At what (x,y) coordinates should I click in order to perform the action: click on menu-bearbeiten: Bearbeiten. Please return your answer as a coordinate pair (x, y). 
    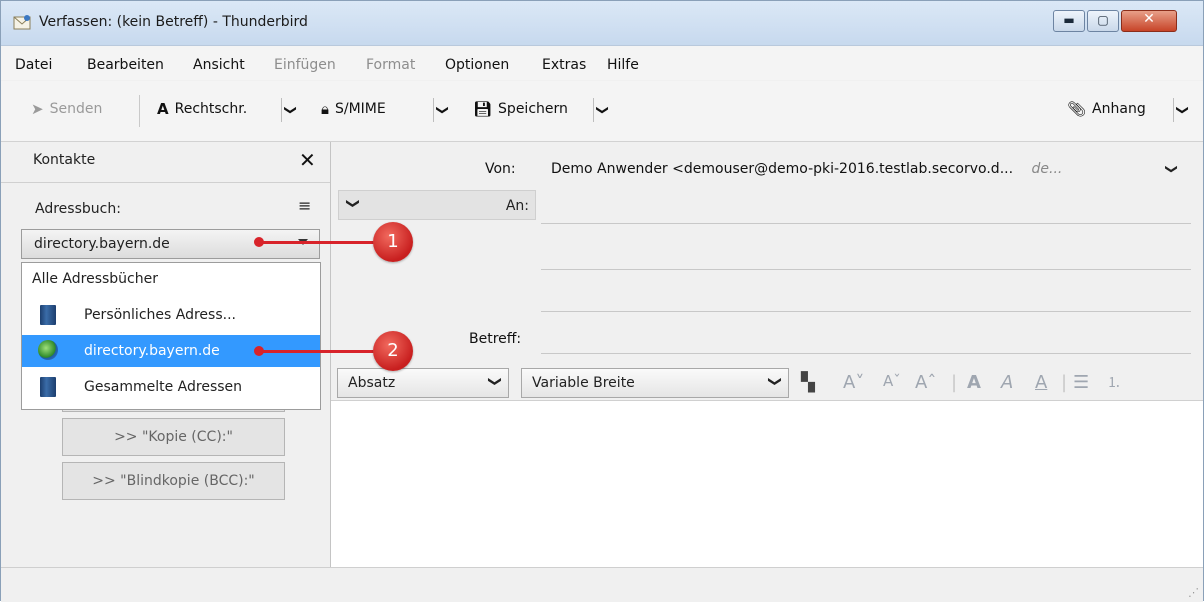
    Looking at the image, I should click on (125, 65).